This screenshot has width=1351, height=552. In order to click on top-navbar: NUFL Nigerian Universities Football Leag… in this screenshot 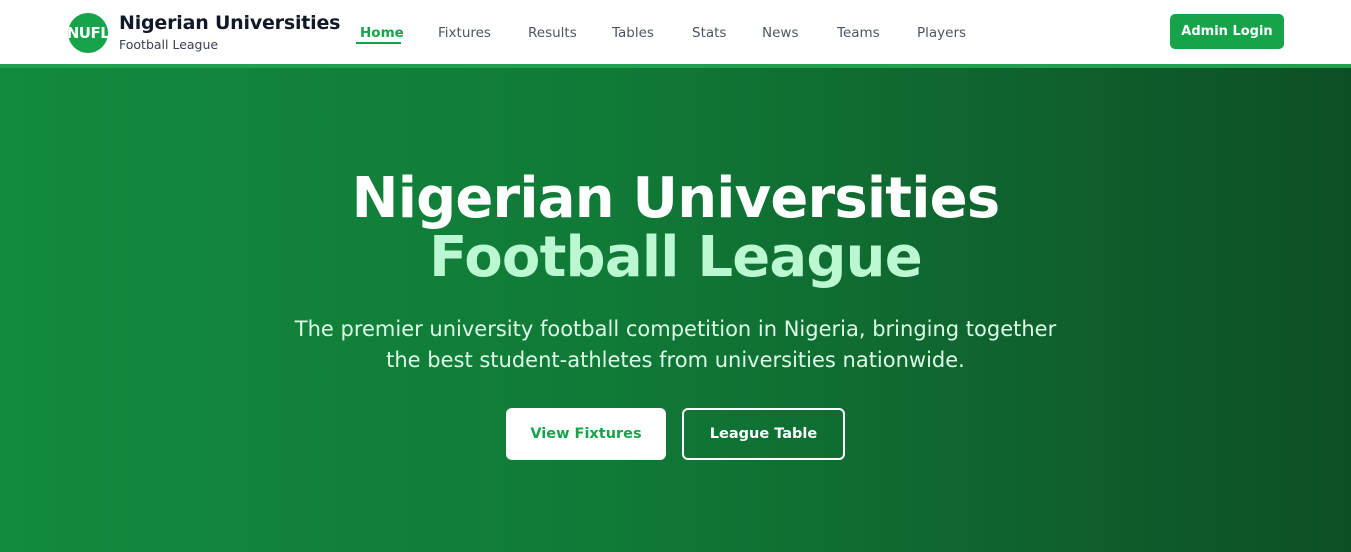, I will do `click(675, 32)`.